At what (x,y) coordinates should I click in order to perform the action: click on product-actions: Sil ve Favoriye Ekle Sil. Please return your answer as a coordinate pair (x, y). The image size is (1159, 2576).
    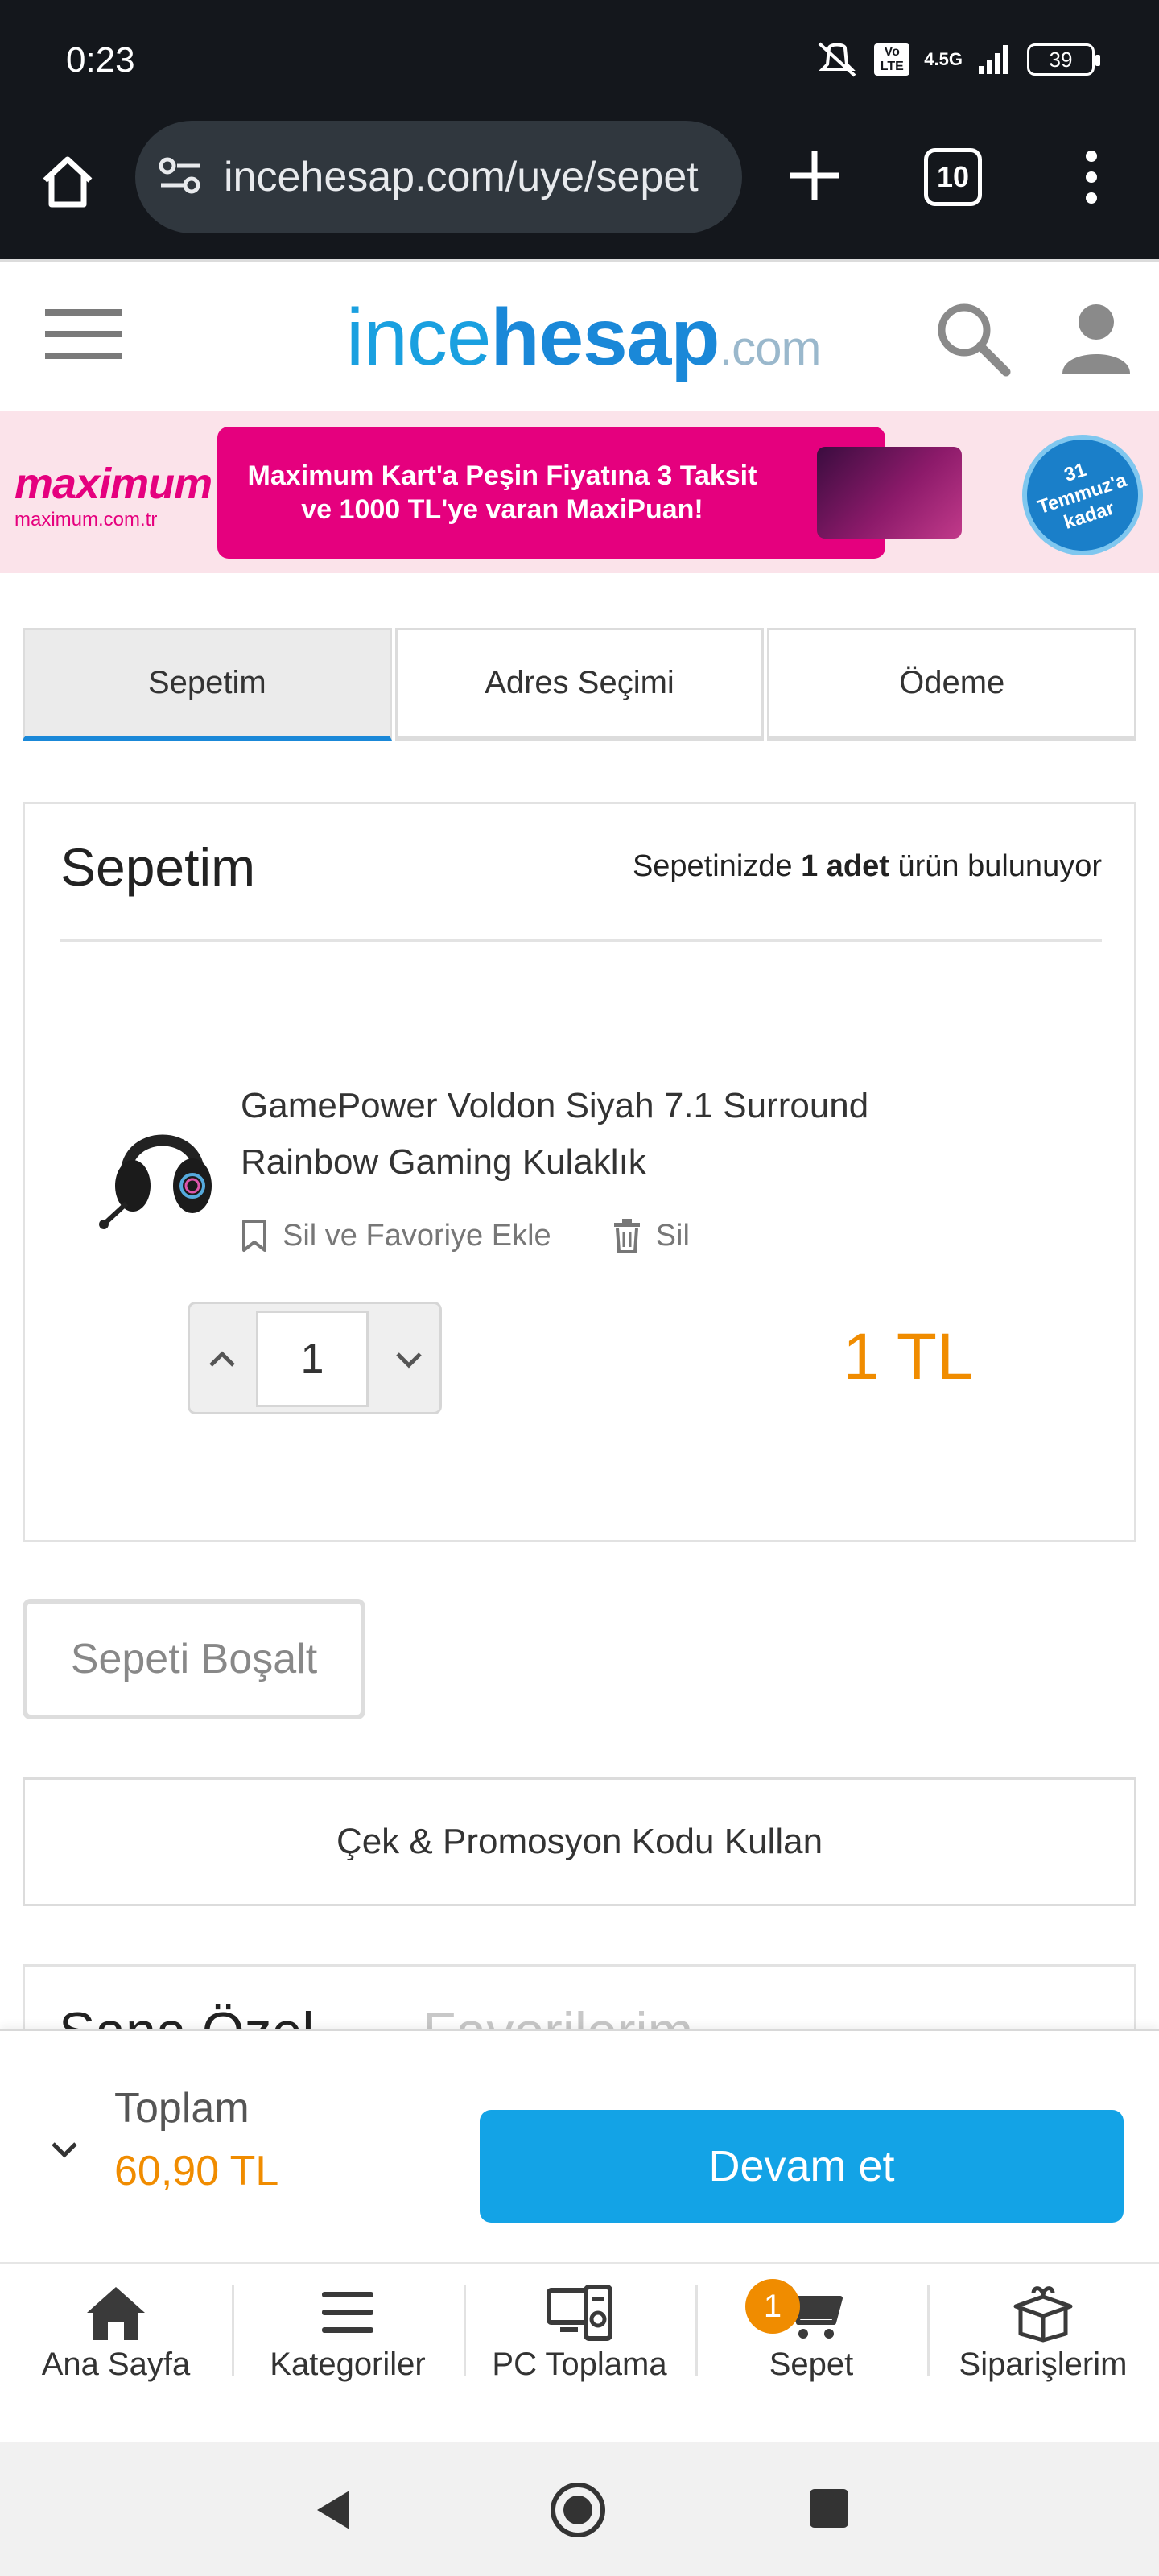
    Looking at the image, I should click on (465, 1235).